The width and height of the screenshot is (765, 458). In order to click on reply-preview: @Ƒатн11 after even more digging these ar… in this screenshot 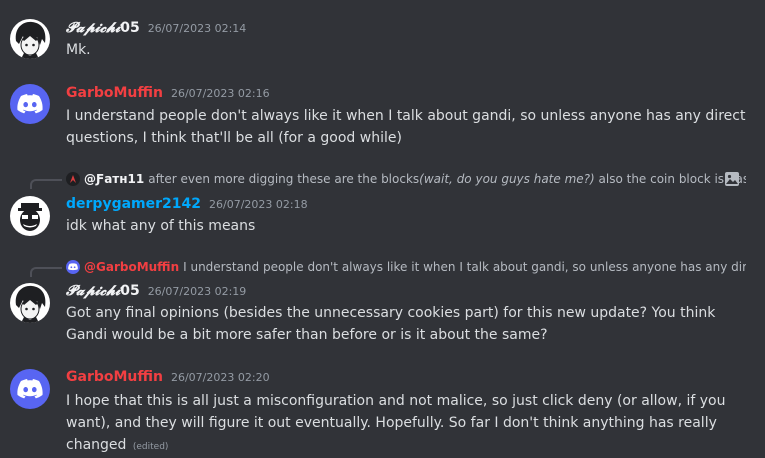, I will do `click(406, 179)`.